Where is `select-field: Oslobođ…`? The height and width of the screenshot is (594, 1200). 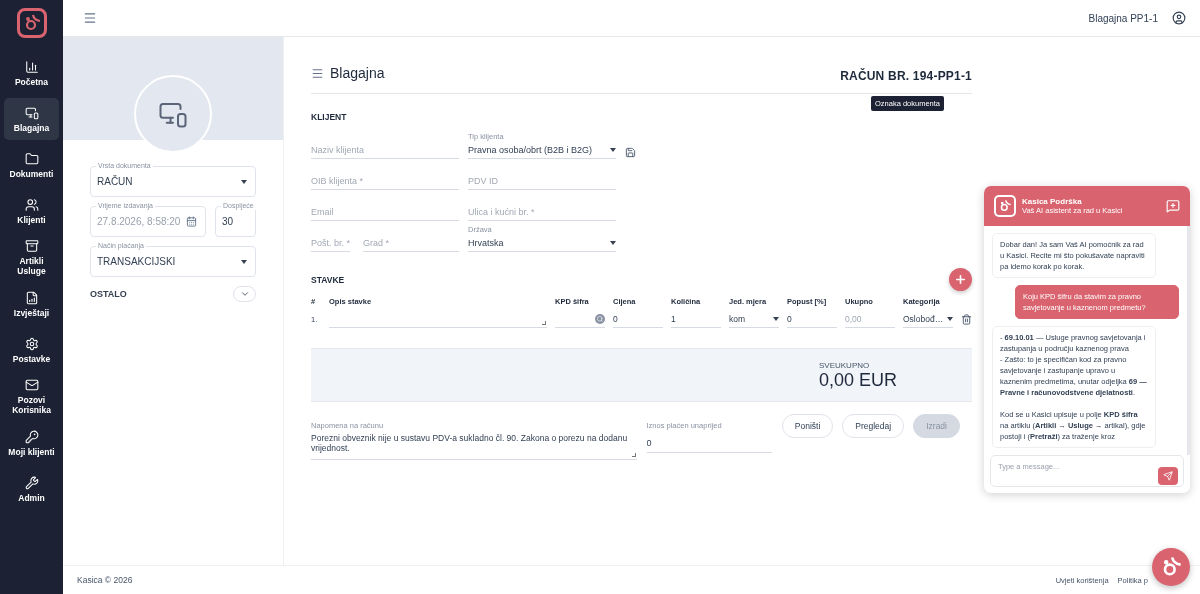 select-field: Oslobođ… is located at coordinates (928, 319).